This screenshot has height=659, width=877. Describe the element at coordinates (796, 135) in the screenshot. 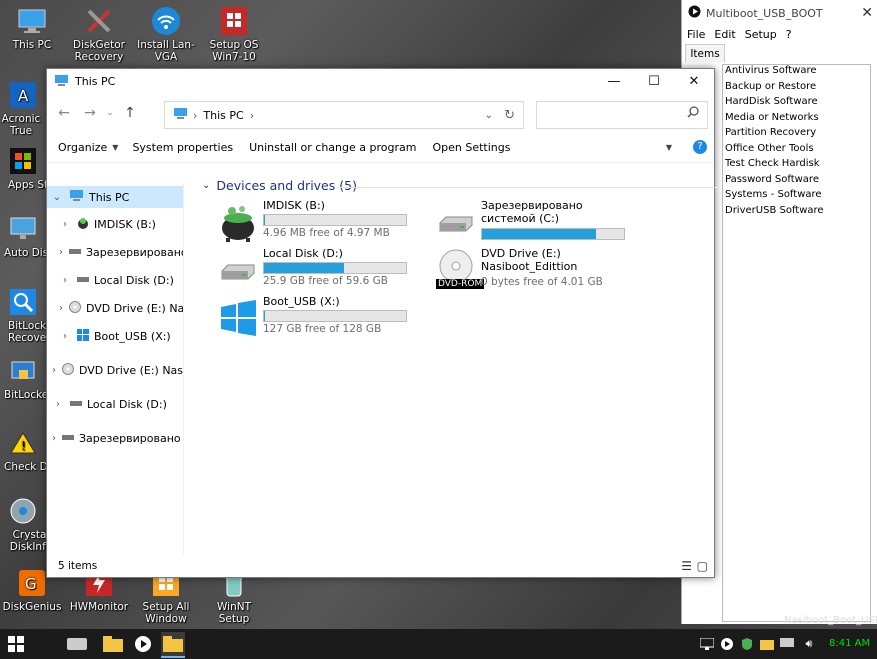

I see `list-item: Partition Recovery` at that location.